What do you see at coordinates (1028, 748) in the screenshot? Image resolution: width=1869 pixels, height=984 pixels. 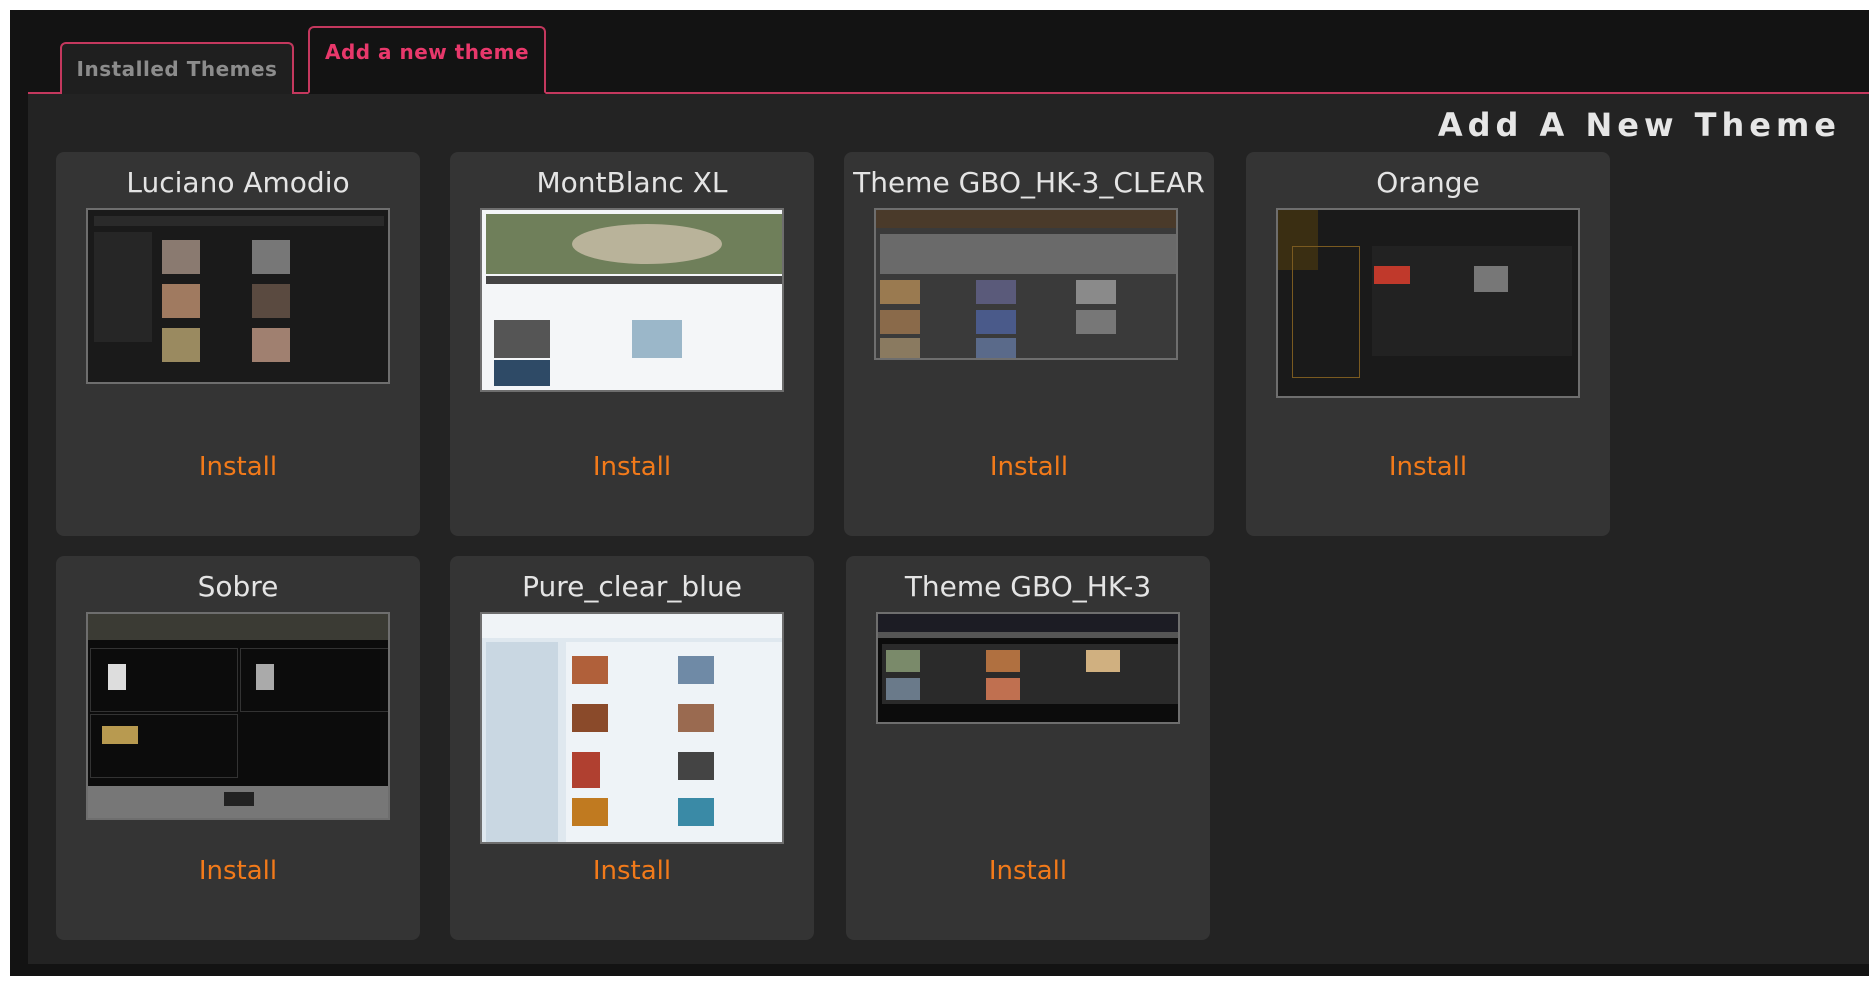 I see `theme-card-gbo-hk3: Theme GBO_HK-3 Install` at bounding box center [1028, 748].